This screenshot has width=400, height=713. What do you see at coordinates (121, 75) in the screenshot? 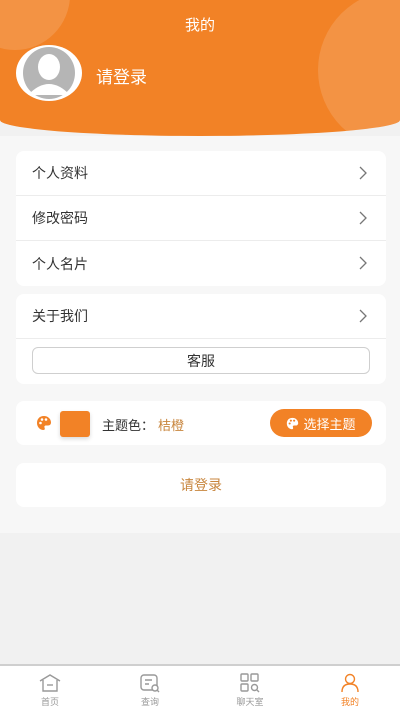
I see `login-prompt: 请登录` at bounding box center [121, 75].